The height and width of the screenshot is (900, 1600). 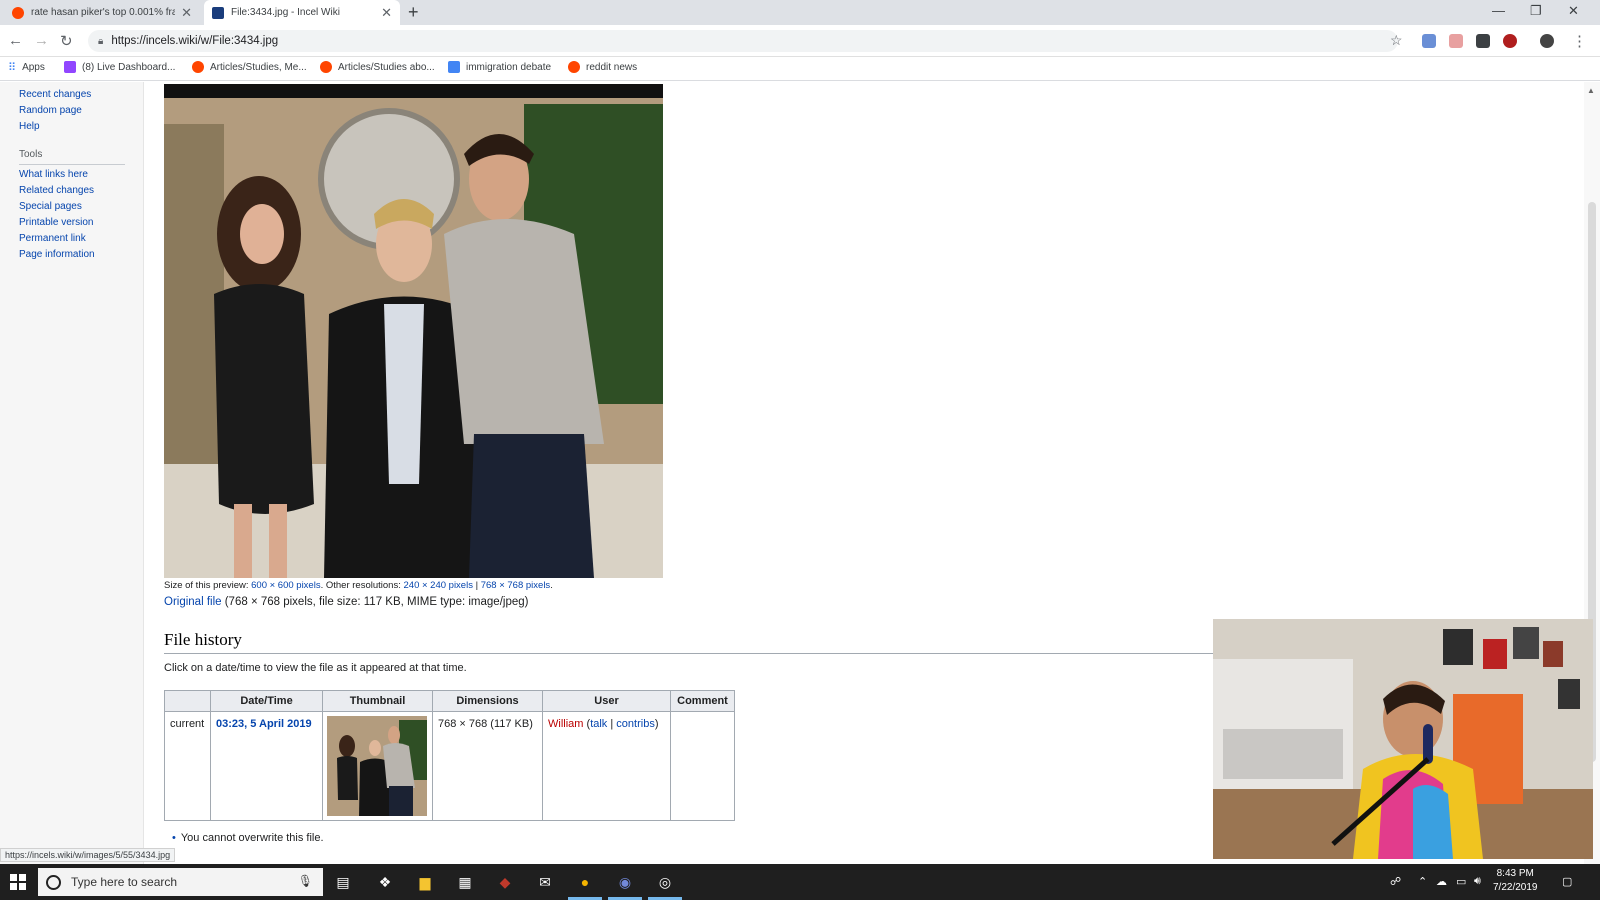 What do you see at coordinates (602, 67) in the screenshot?
I see `bookmark-reddit-news: reddit news` at bounding box center [602, 67].